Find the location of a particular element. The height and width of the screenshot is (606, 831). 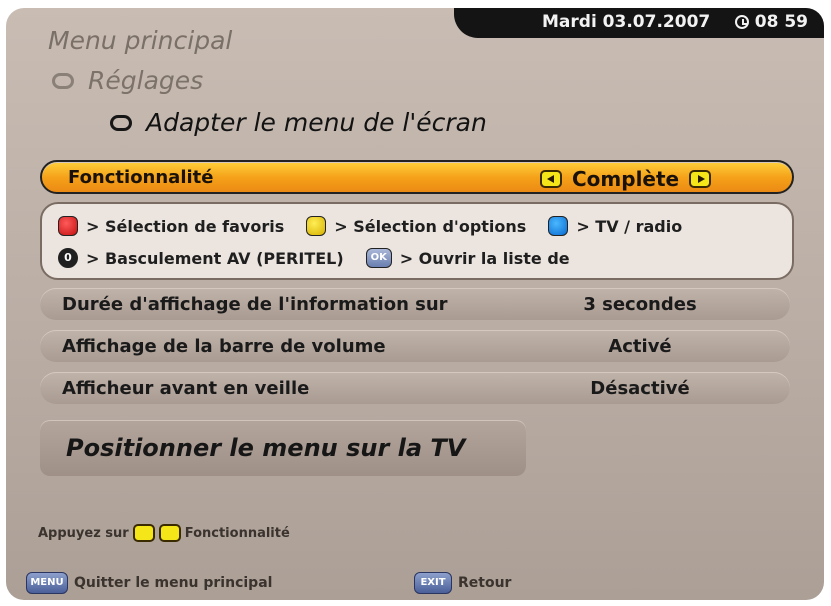

option-selector: Complète is located at coordinates (626, 179).